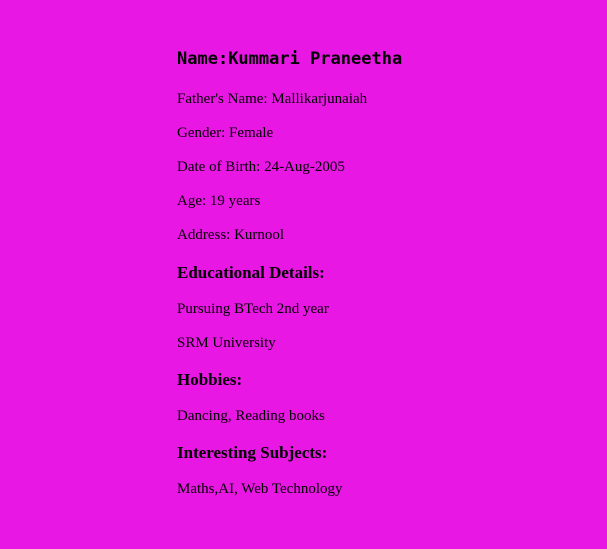  I want to click on name-value: Kummari Praneetha, so click(315, 59).